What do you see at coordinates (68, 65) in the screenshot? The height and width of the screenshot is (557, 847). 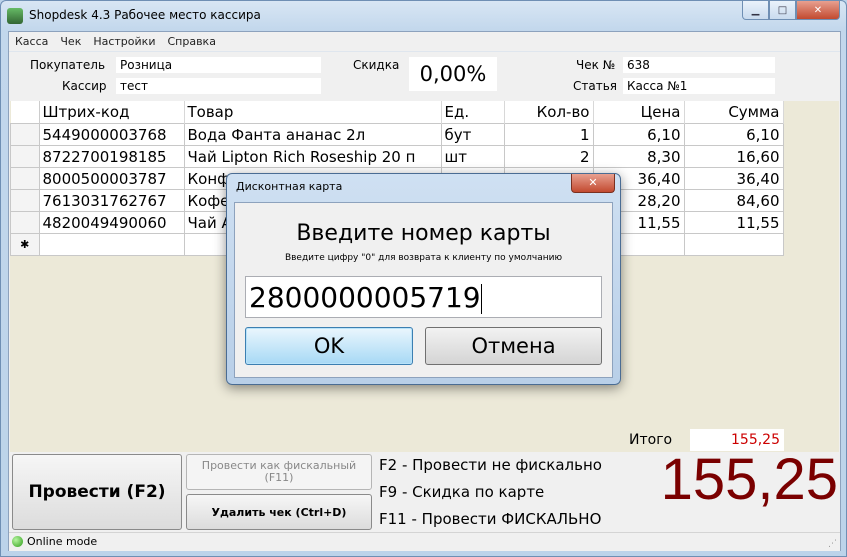 I see `buyer-label: Покупатель` at bounding box center [68, 65].